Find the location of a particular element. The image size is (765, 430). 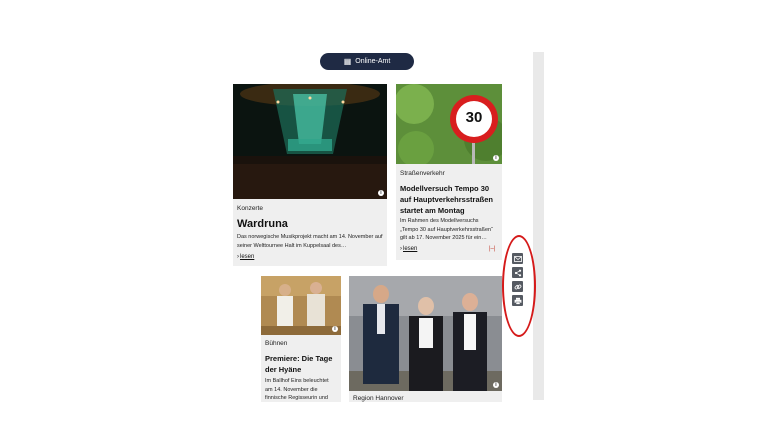

print-button is located at coordinates (517, 300).